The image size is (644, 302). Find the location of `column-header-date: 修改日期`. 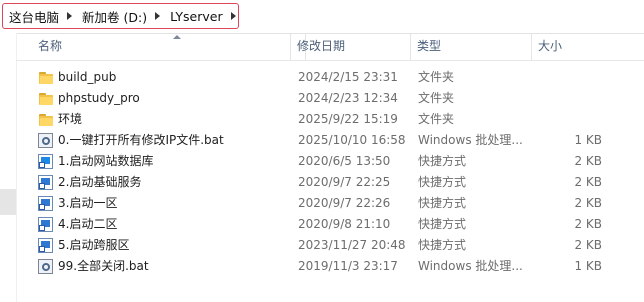

column-header-date: 修改日期 is located at coordinates (350, 46).